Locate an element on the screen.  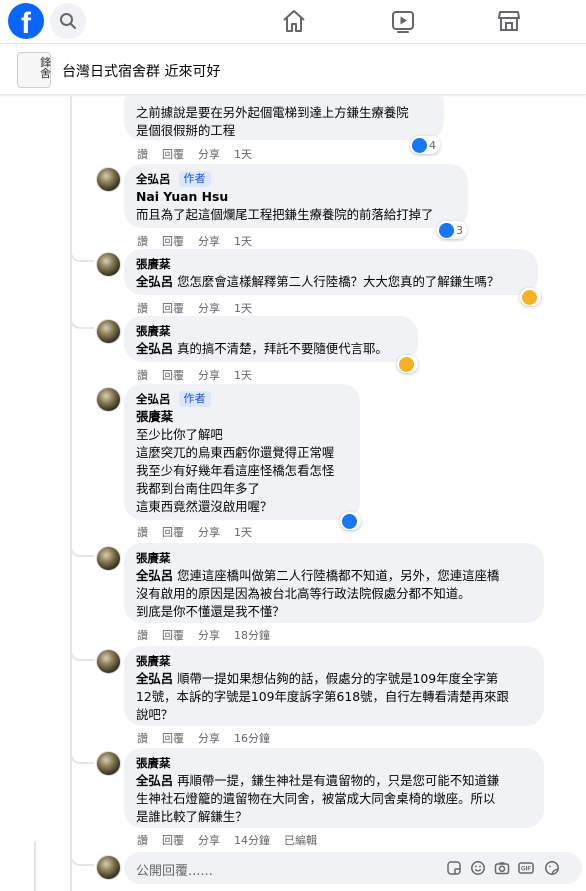
comment-author is located at coordinates (284, 100).